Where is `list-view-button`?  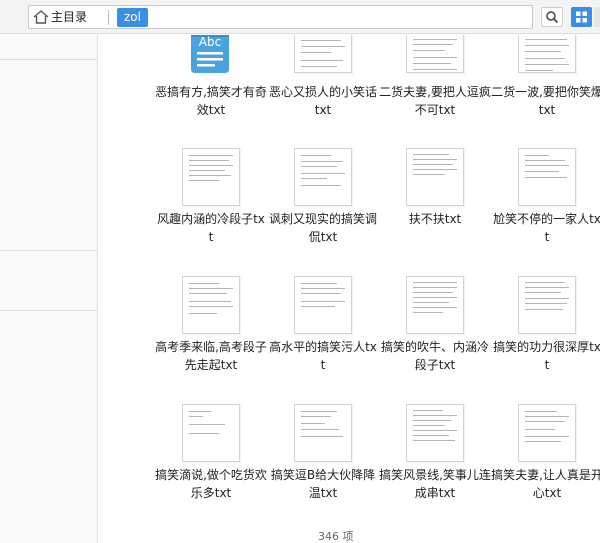
list-view-button is located at coordinates (597, 17).